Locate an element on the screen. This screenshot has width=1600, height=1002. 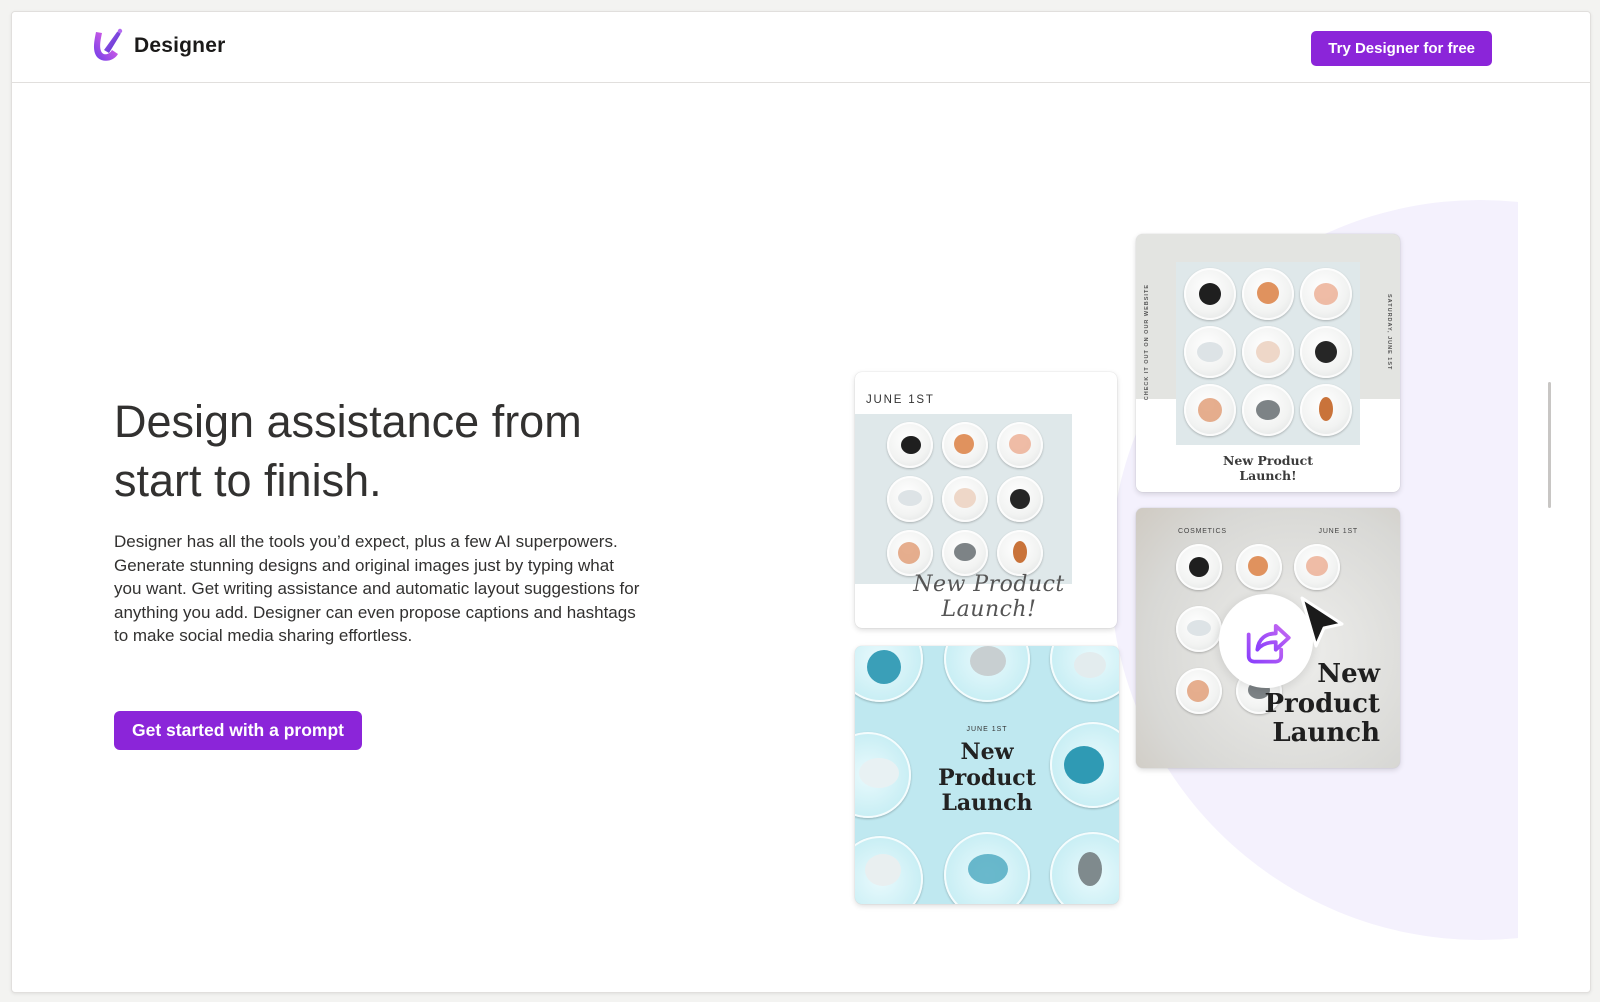
hero-title-line-1: Design assistance from is located at coordinates (348, 421).